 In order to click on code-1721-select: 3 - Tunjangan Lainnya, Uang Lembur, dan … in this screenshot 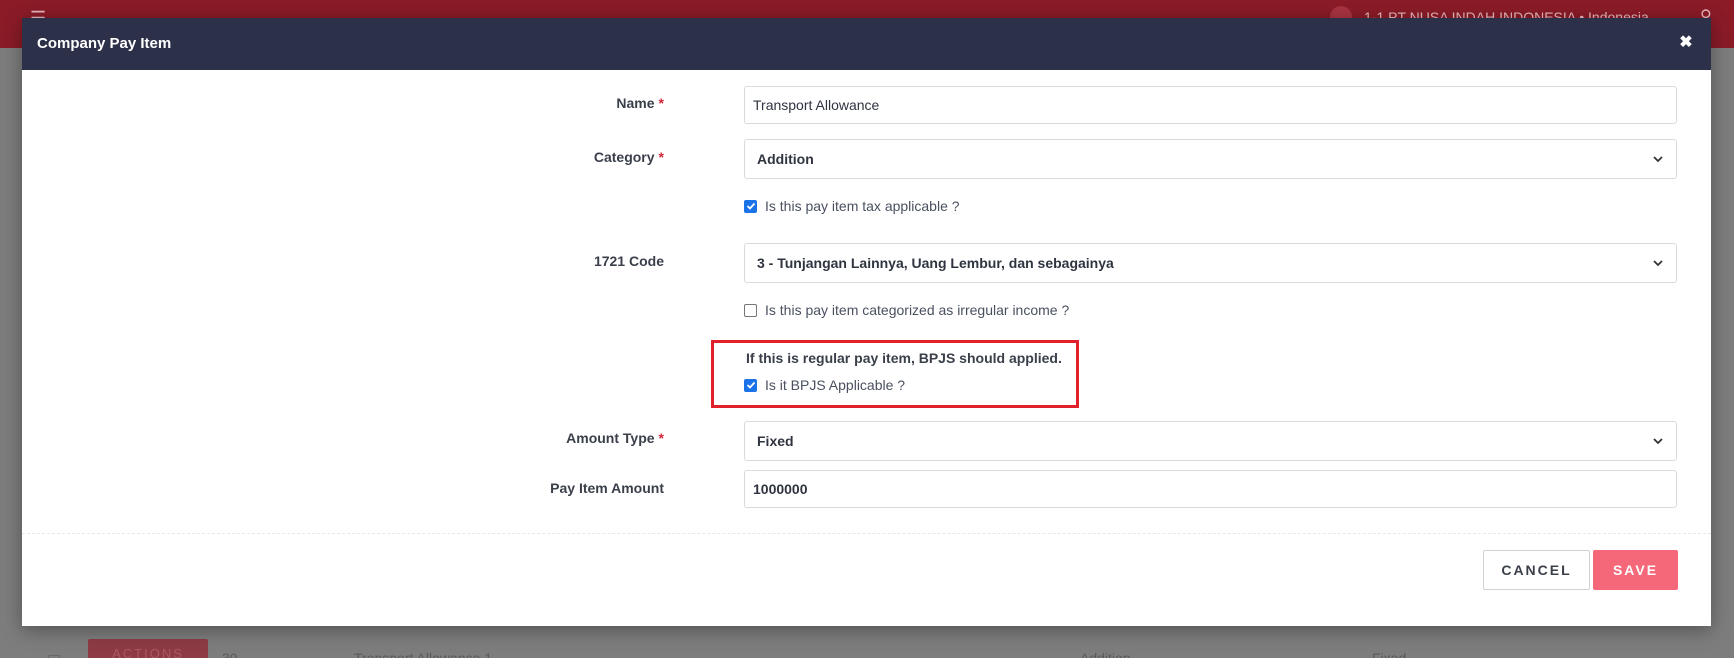, I will do `click(1210, 263)`.